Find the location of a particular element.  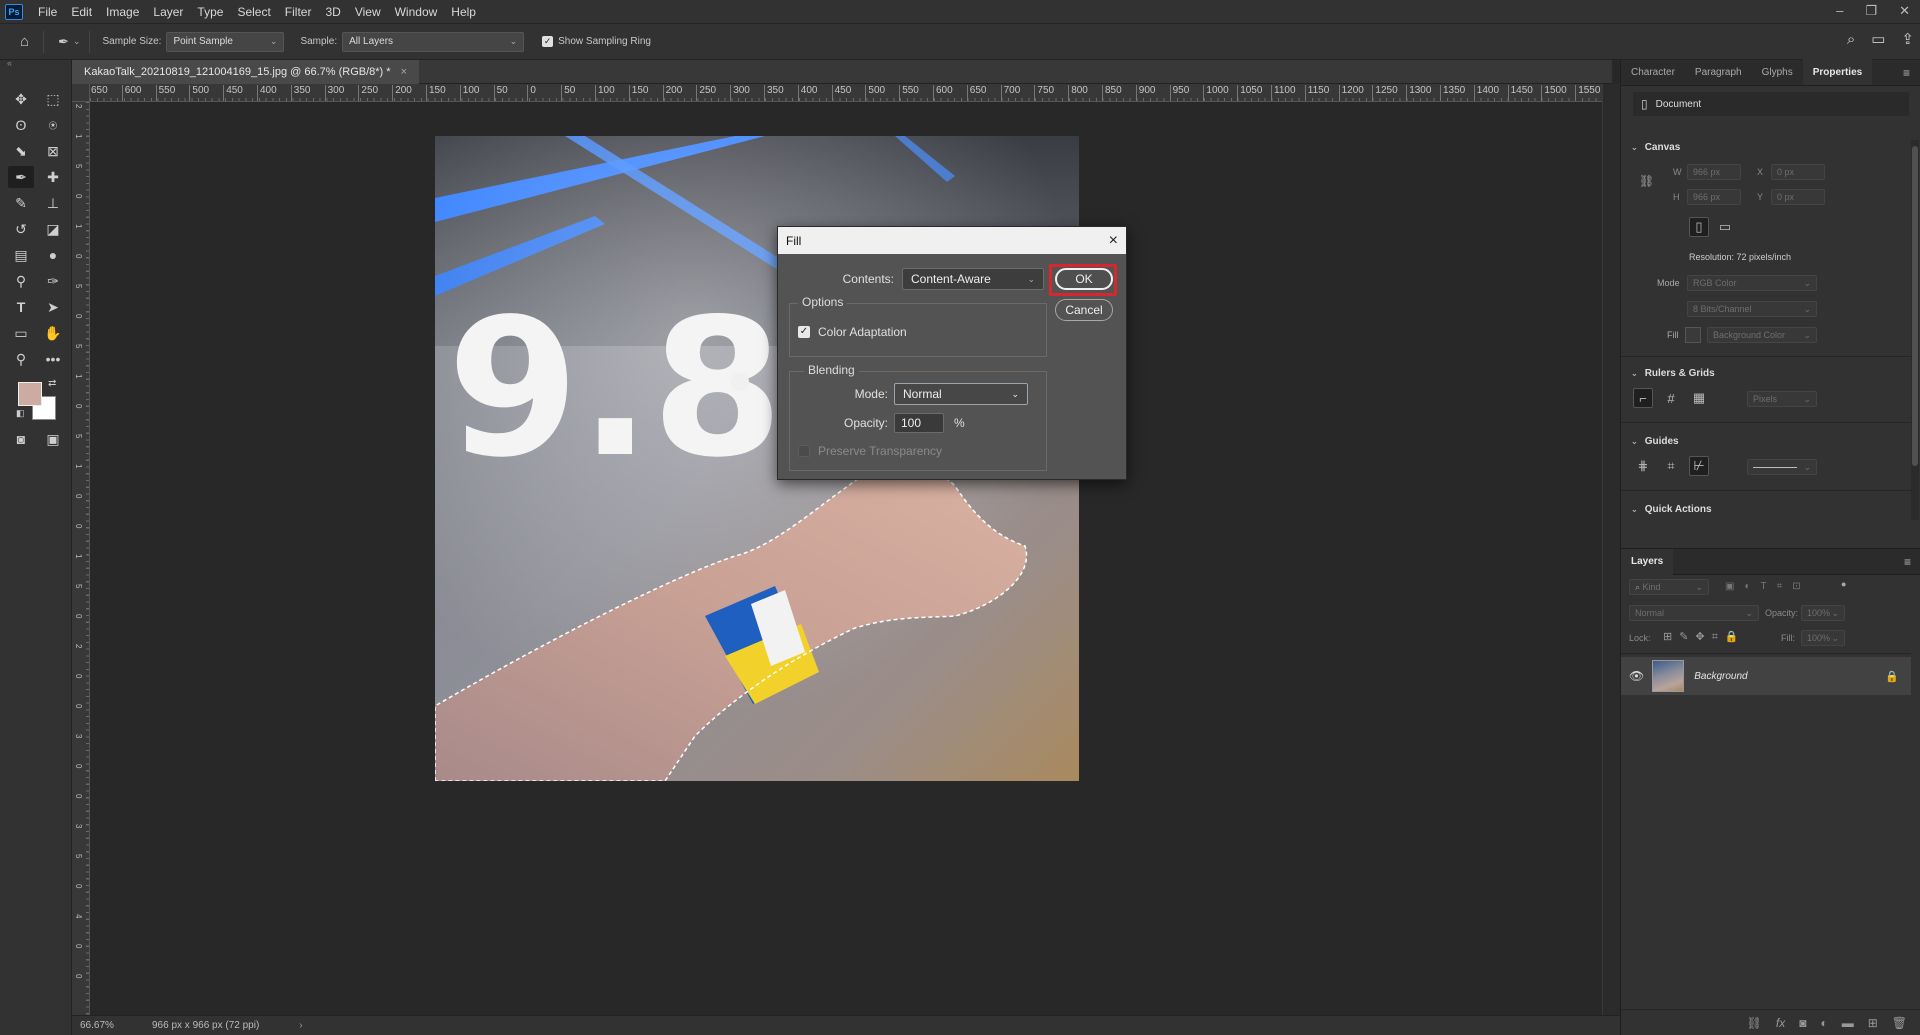

zoom-tool-icon: ⚲ is located at coordinates (21, 359).